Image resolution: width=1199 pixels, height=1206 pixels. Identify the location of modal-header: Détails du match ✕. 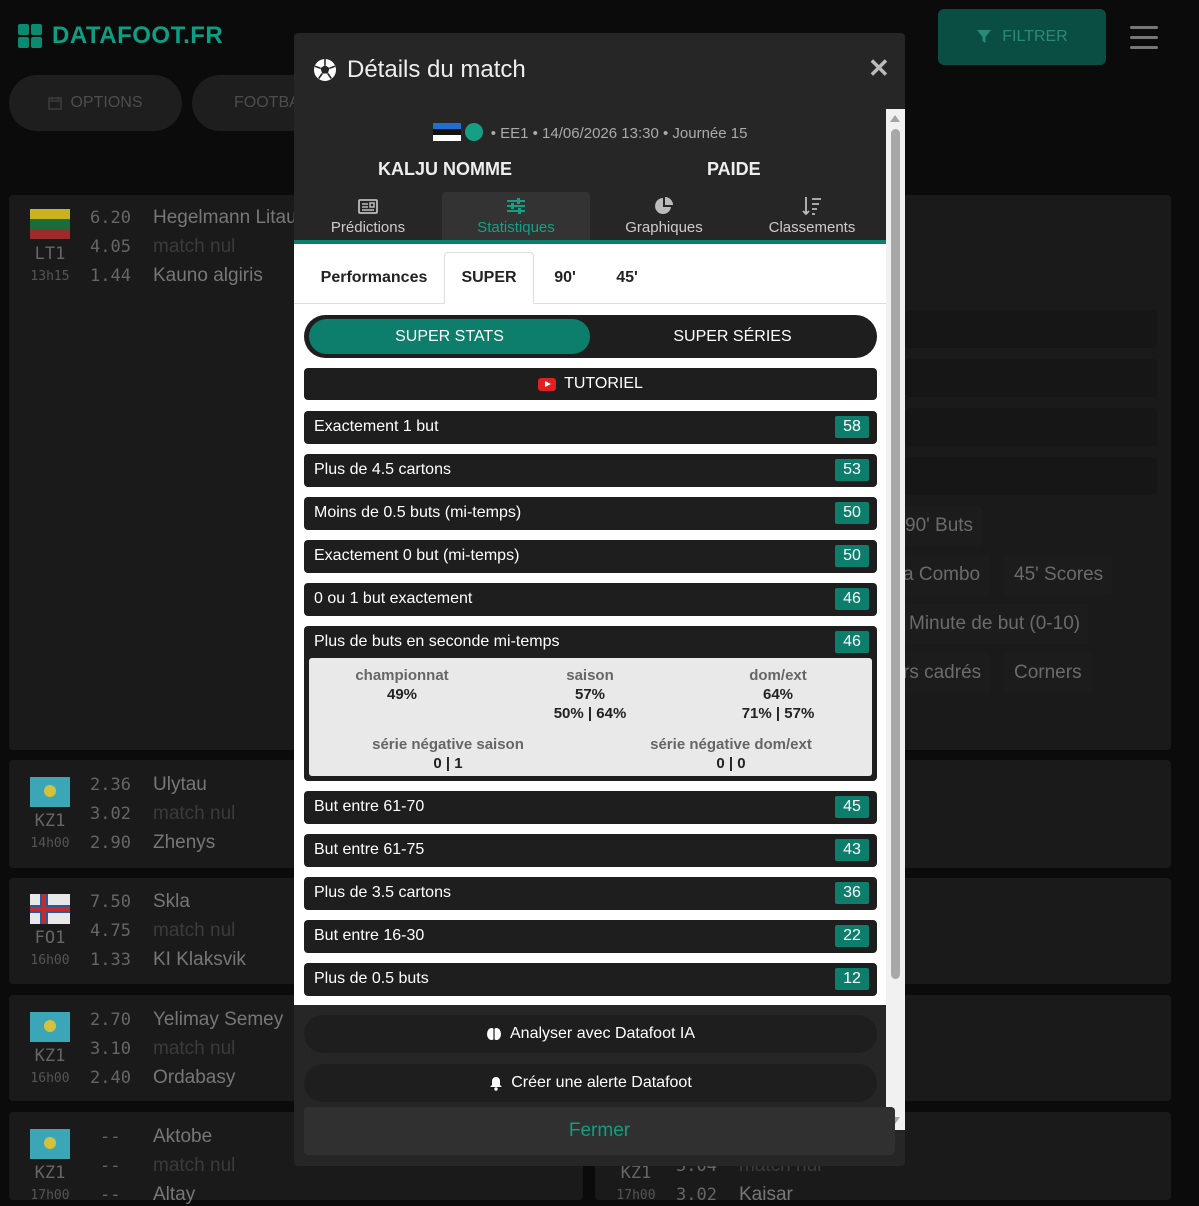
(599, 71).